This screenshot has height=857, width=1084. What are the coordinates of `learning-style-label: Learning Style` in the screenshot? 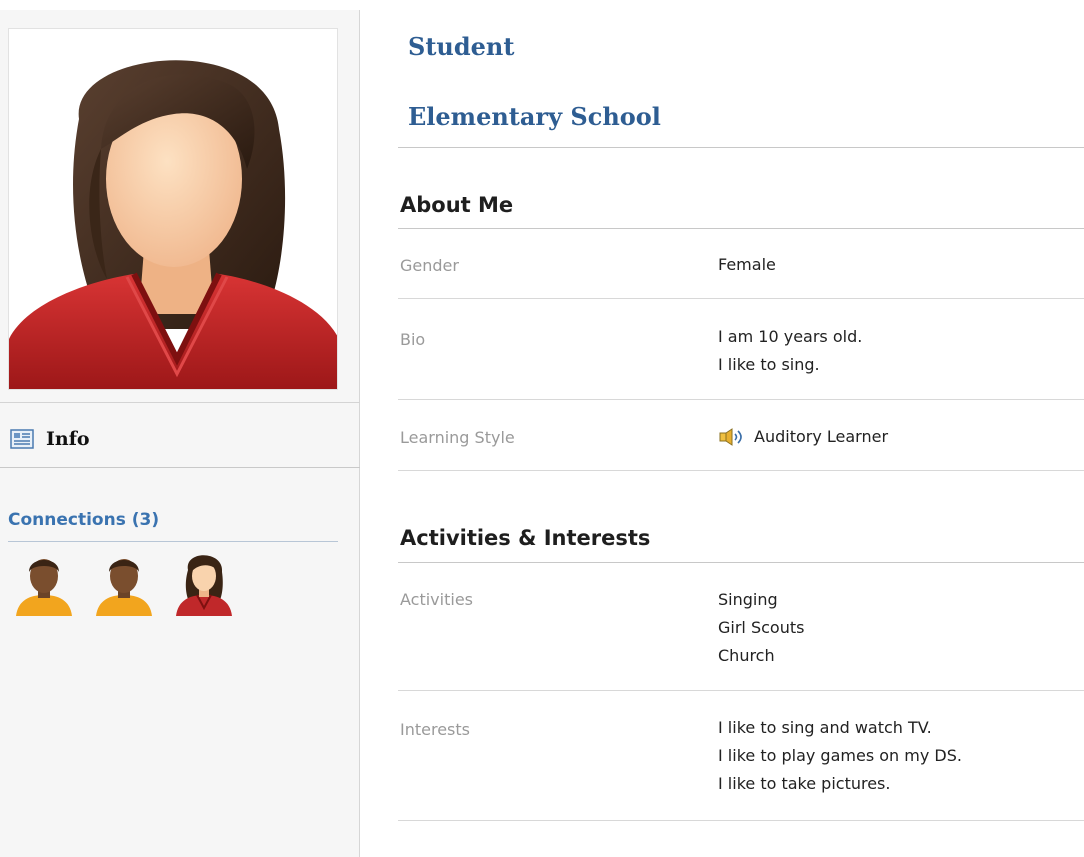 It's located at (457, 437).